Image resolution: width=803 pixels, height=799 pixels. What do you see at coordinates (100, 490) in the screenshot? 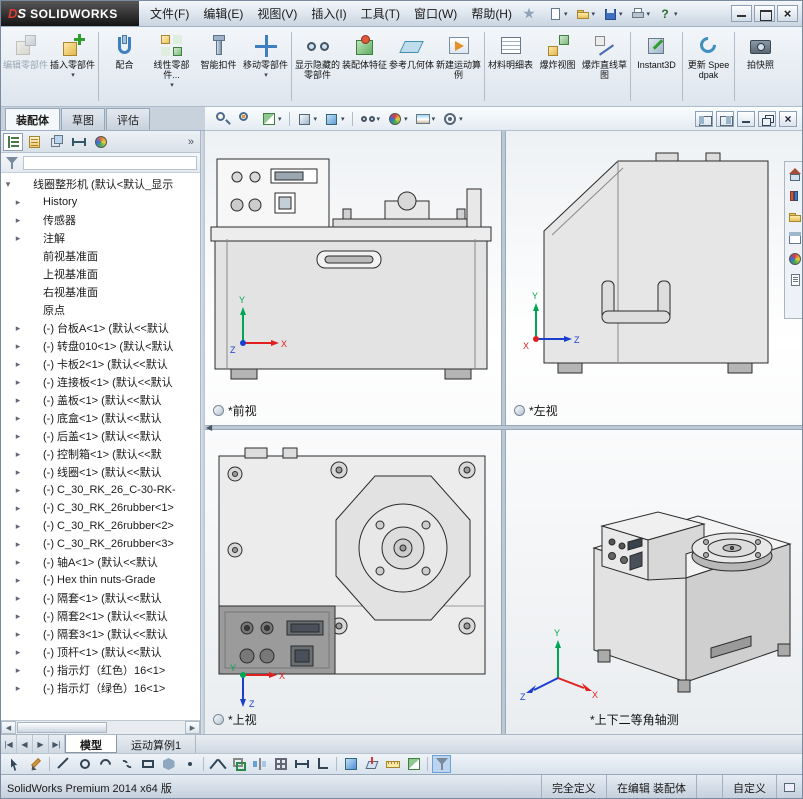
I see `tree-item: (-) C_30_RK_26_C-30-RK-` at bounding box center [100, 490].